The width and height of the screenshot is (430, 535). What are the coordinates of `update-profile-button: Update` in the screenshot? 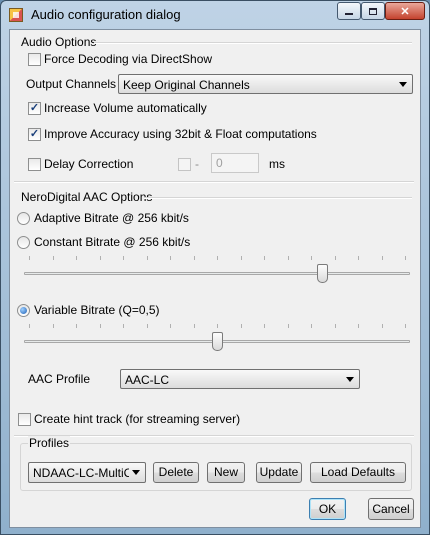 It's located at (279, 472).